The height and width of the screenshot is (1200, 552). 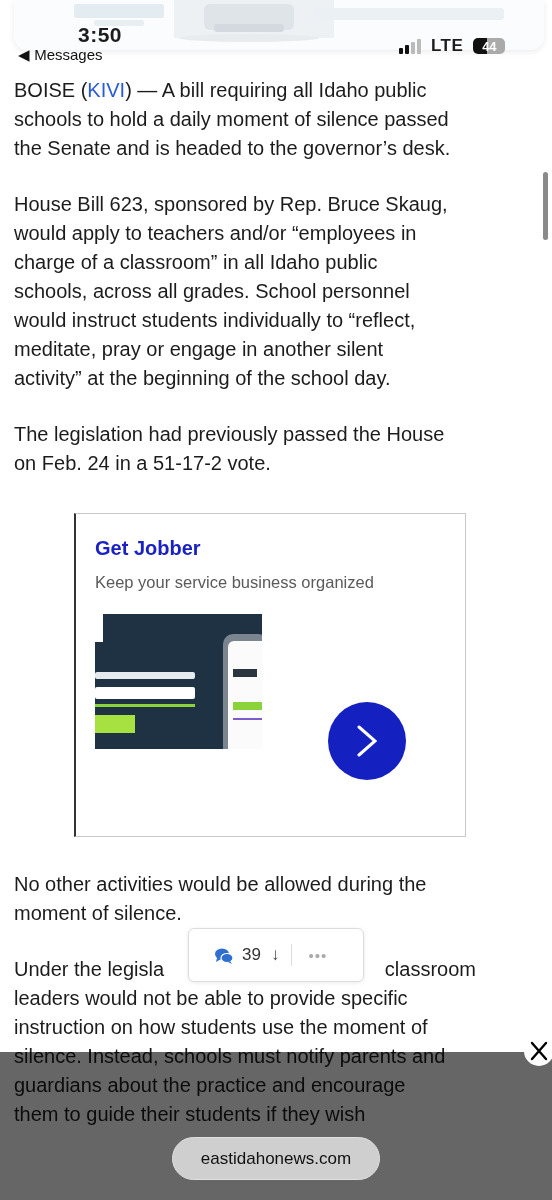 What do you see at coordinates (60, 55) in the screenshot?
I see `back-link: ◀ Messages` at bounding box center [60, 55].